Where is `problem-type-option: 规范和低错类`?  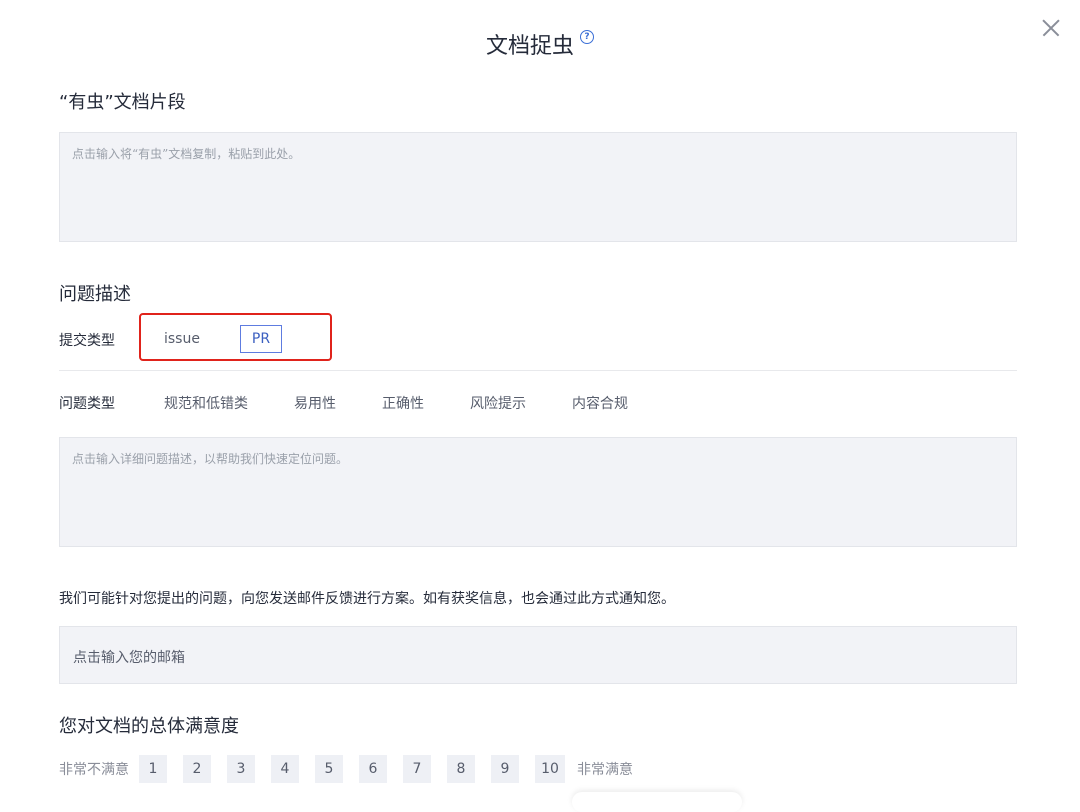 problem-type-option: 规范和低错类 is located at coordinates (206, 403).